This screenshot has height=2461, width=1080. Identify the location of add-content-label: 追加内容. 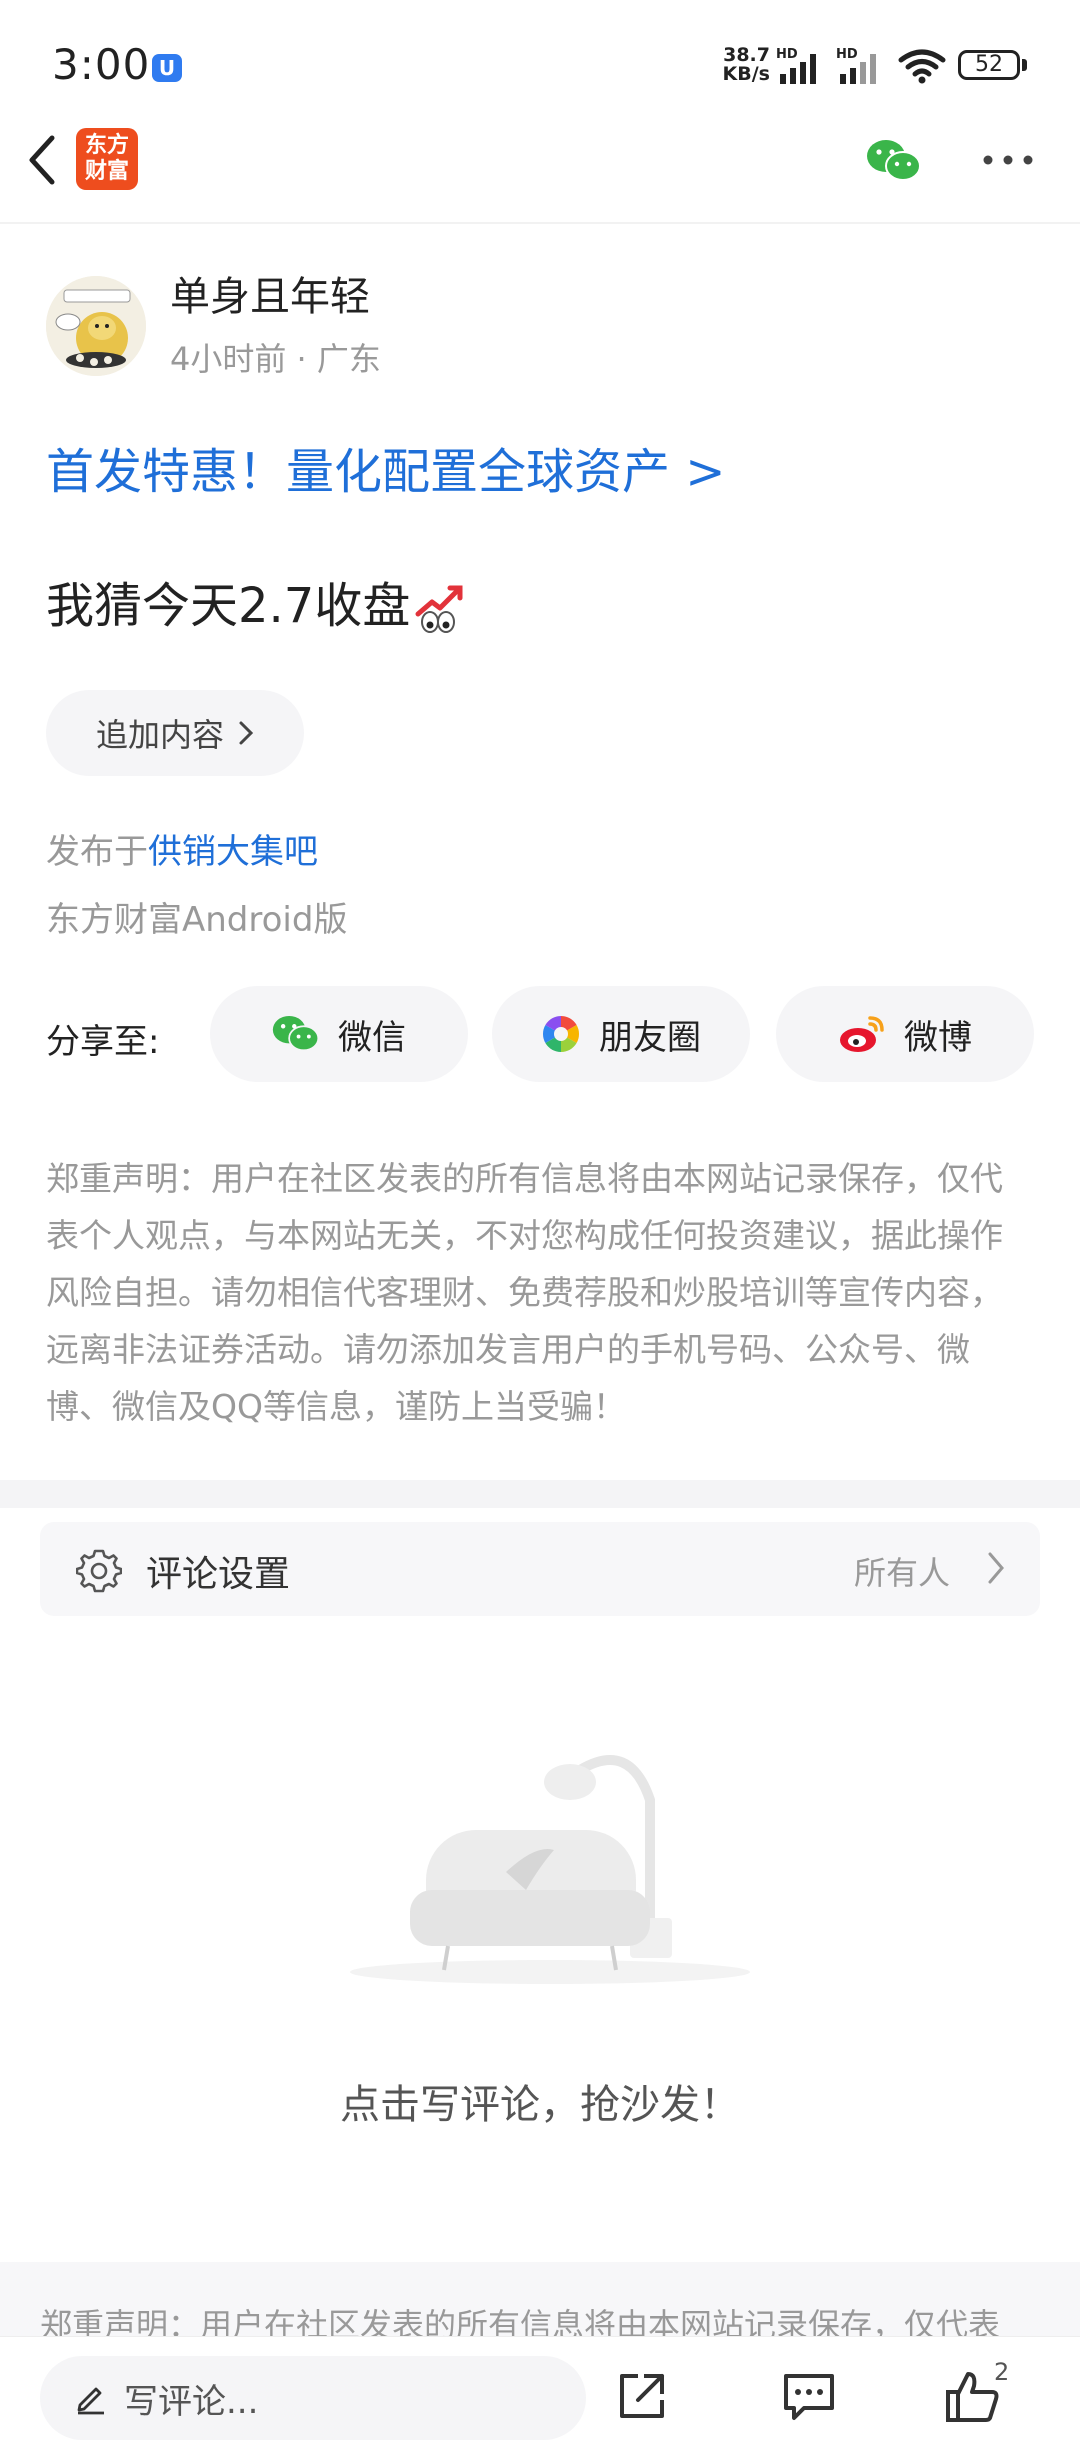
(159, 735).